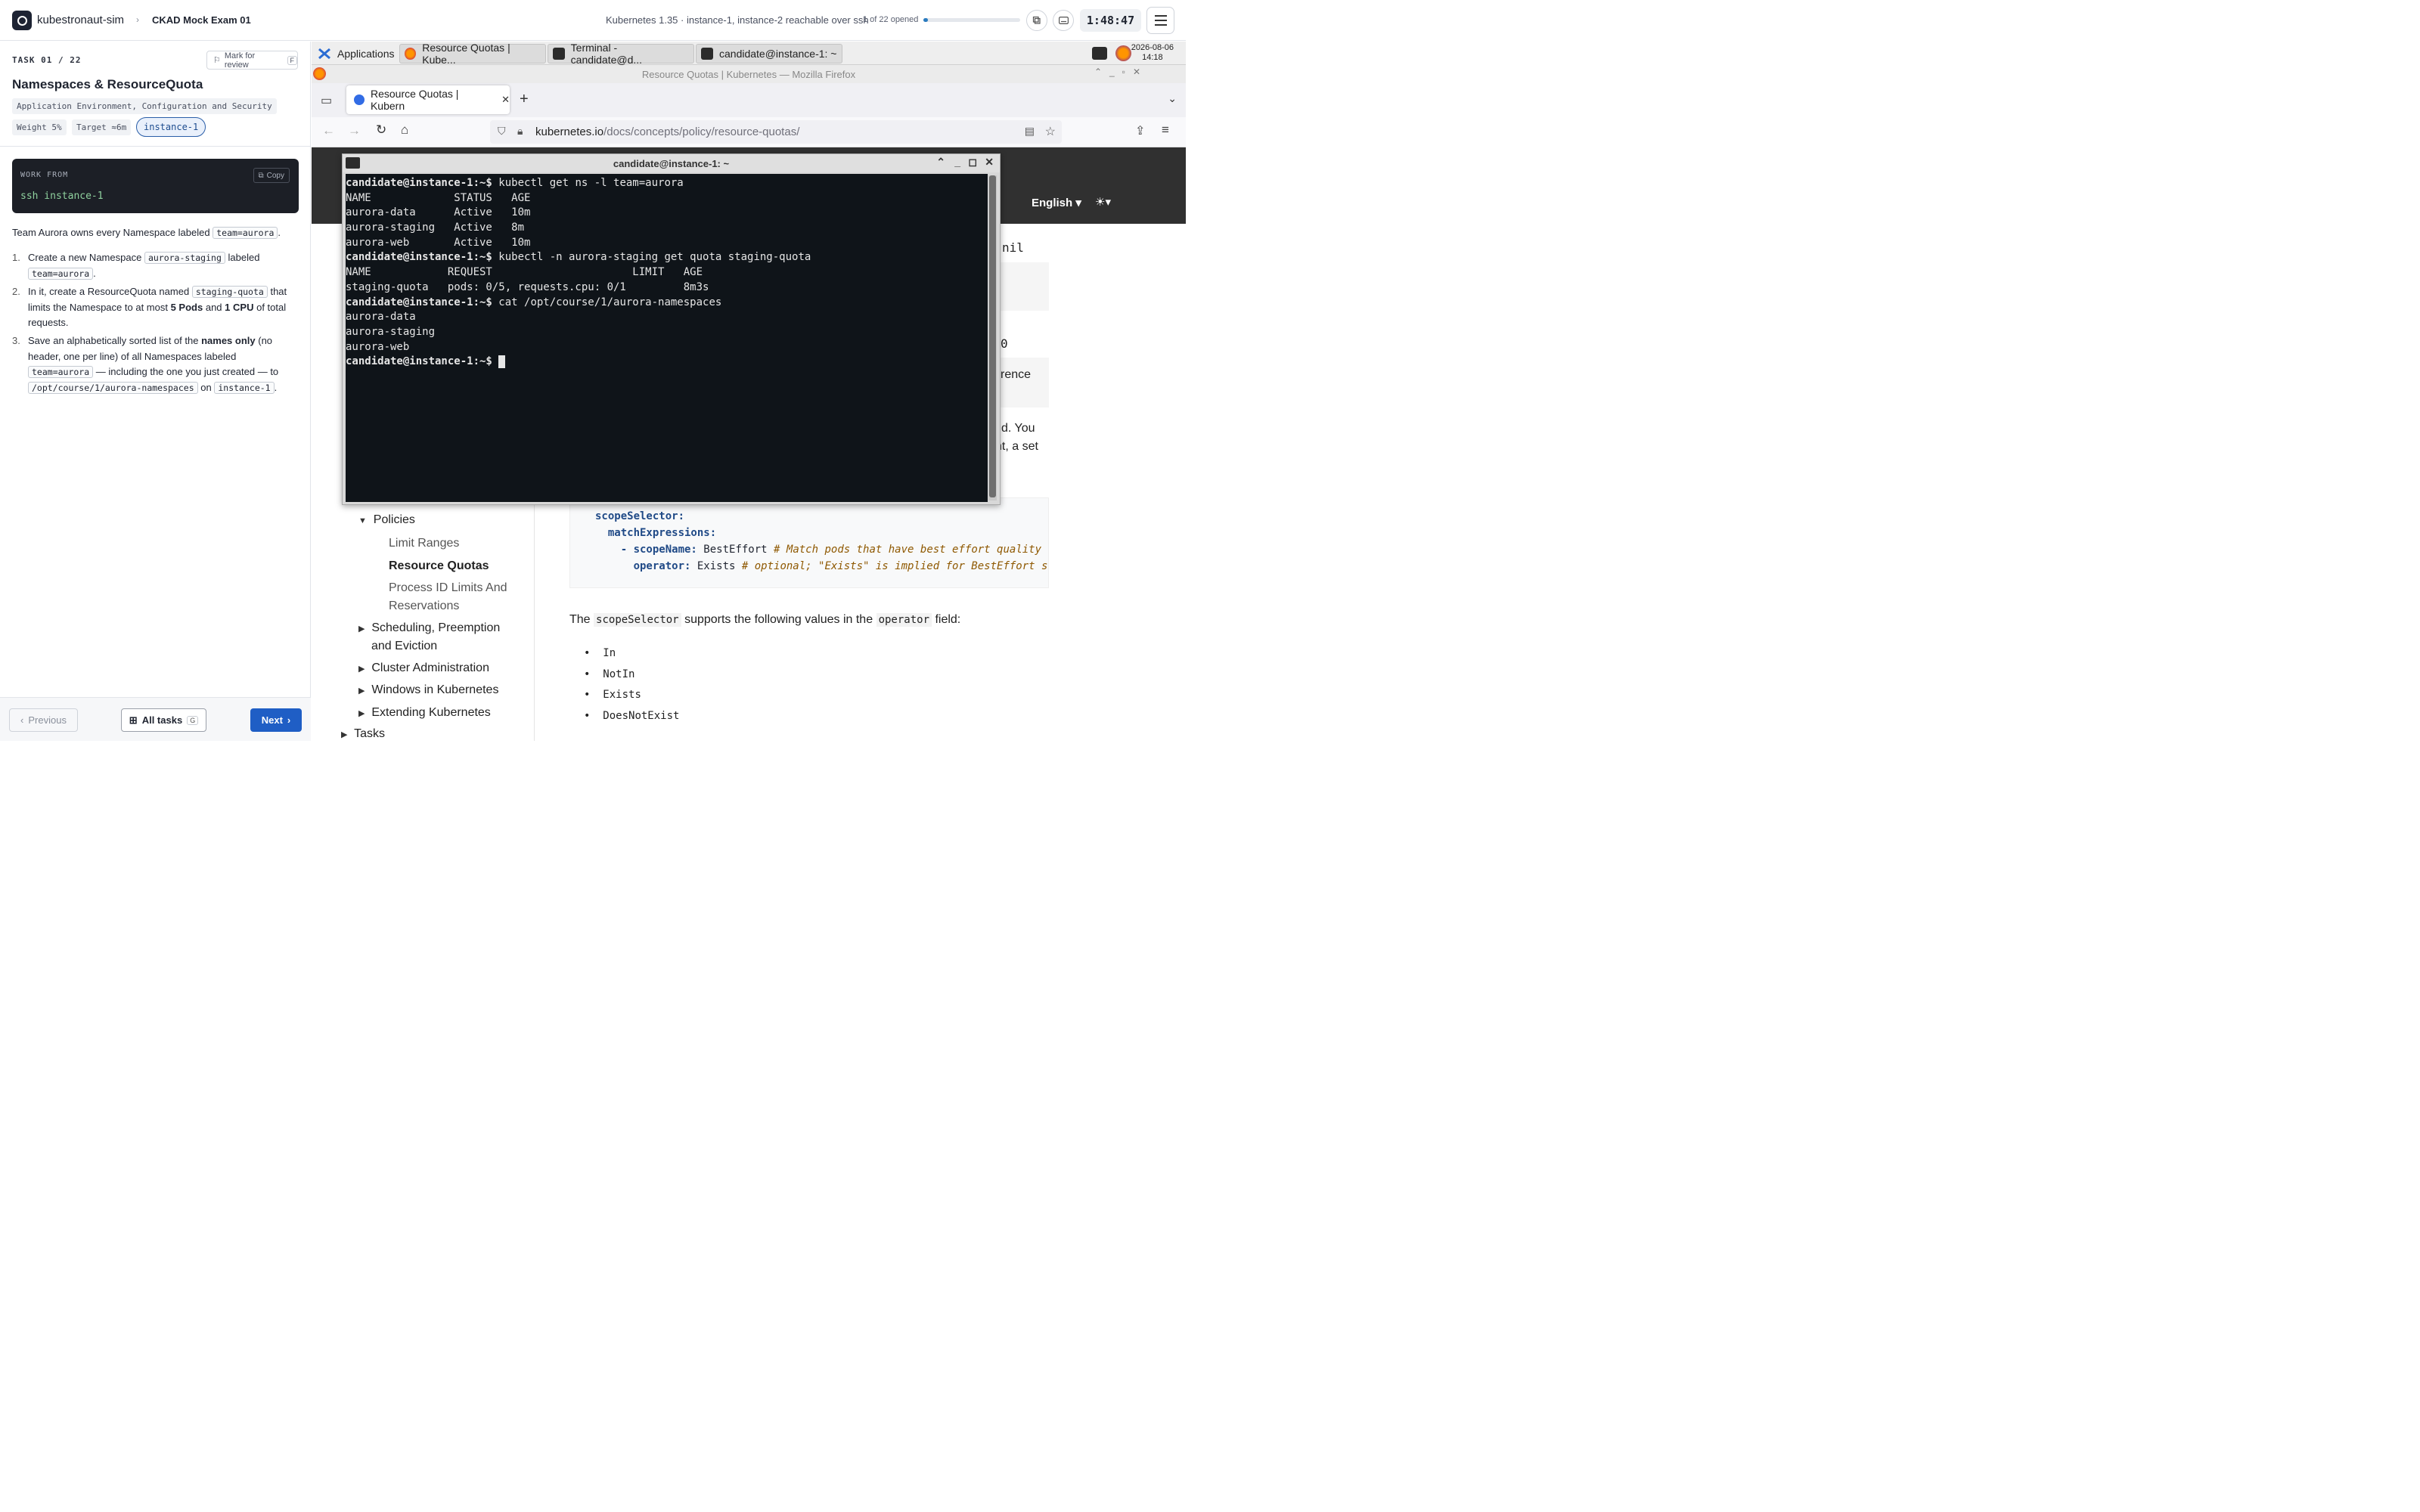 The image size is (2420, 1512). What do you see at coordinates (133, 720) in the screenshot?
I see `grid-icon: ⊞` at bounding box center [133, 720].